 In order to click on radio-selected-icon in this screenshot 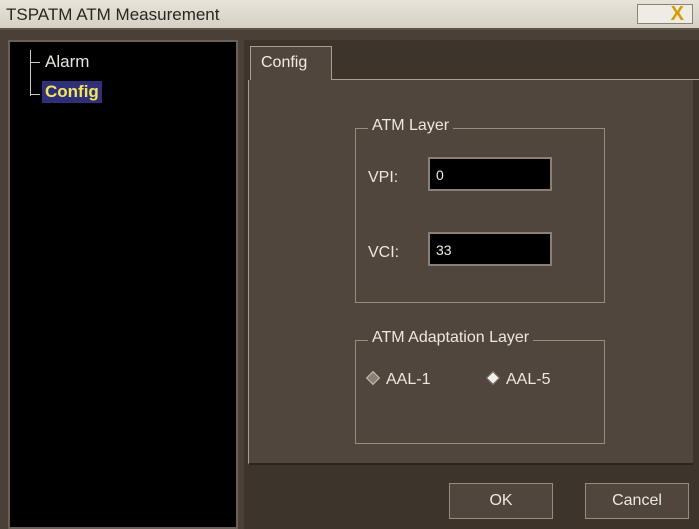, I will do `click(493, 377)`.